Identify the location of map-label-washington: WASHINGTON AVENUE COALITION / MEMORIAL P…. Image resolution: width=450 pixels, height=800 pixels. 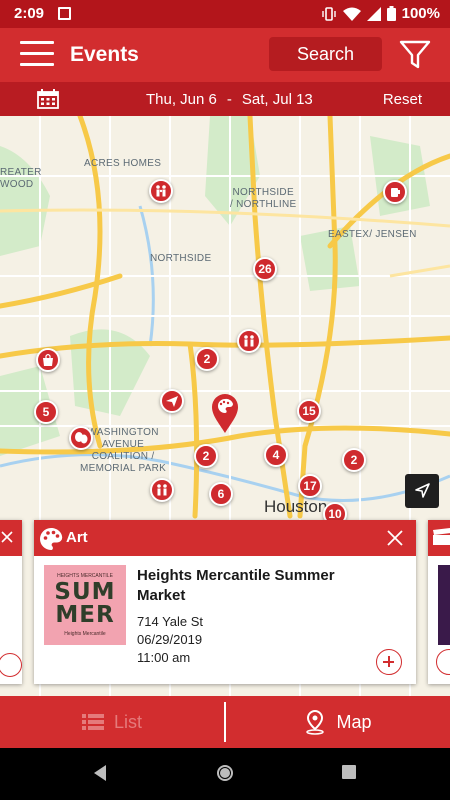
(123, 451).